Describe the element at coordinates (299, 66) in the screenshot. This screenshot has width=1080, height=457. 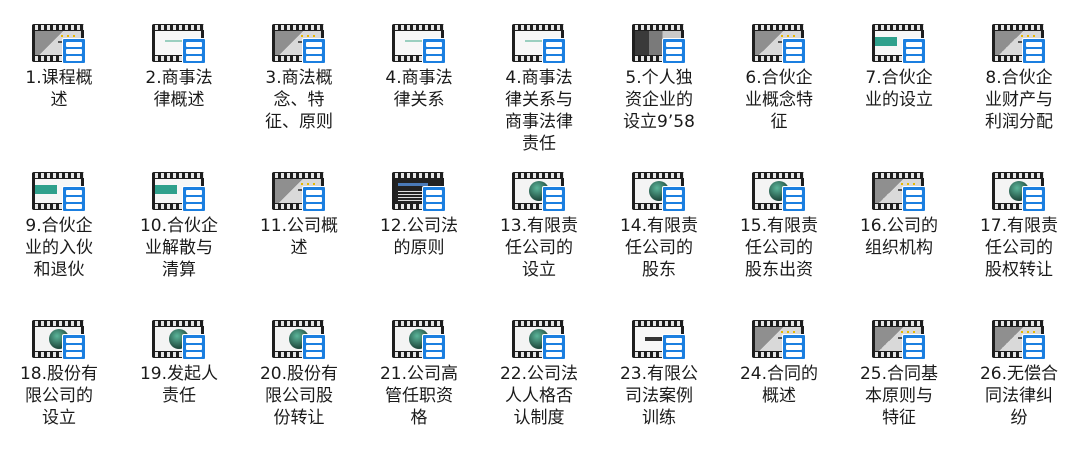
I see `video-item: 3.商法概念、特征、原则` at that location.